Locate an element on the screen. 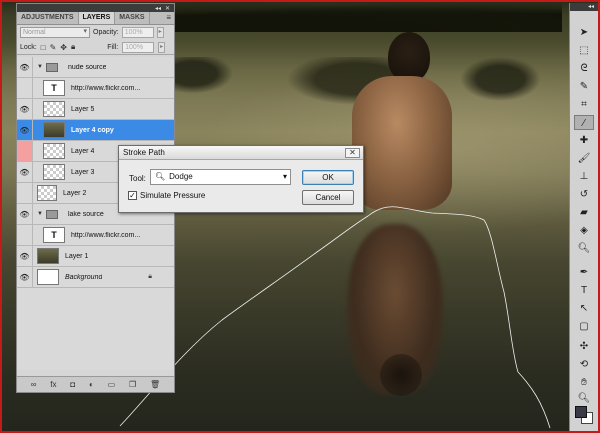 The width and height of the screenshot is (600, 433). dodge-icon: 🔍︎ is located at coordinates (160, 176).